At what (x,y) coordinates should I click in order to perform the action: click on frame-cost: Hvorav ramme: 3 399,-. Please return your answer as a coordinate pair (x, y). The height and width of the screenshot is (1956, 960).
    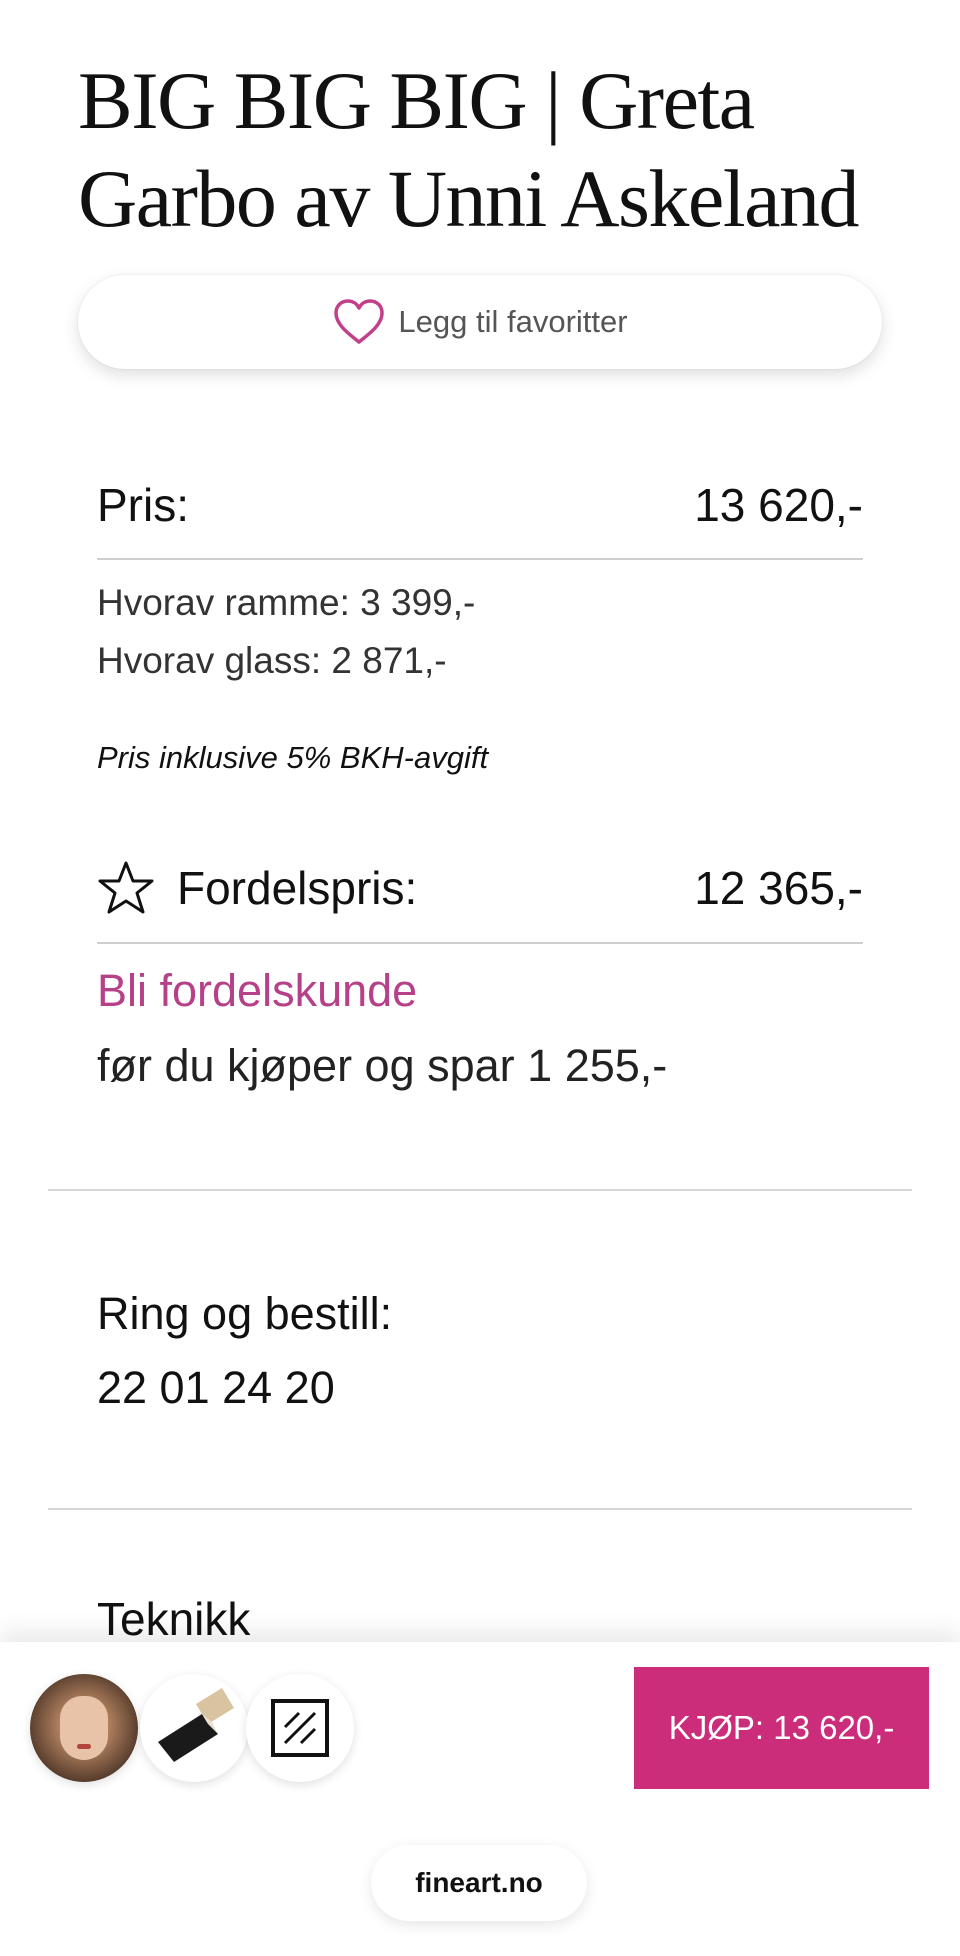
    Looking at the image, I should click on (286, 602).